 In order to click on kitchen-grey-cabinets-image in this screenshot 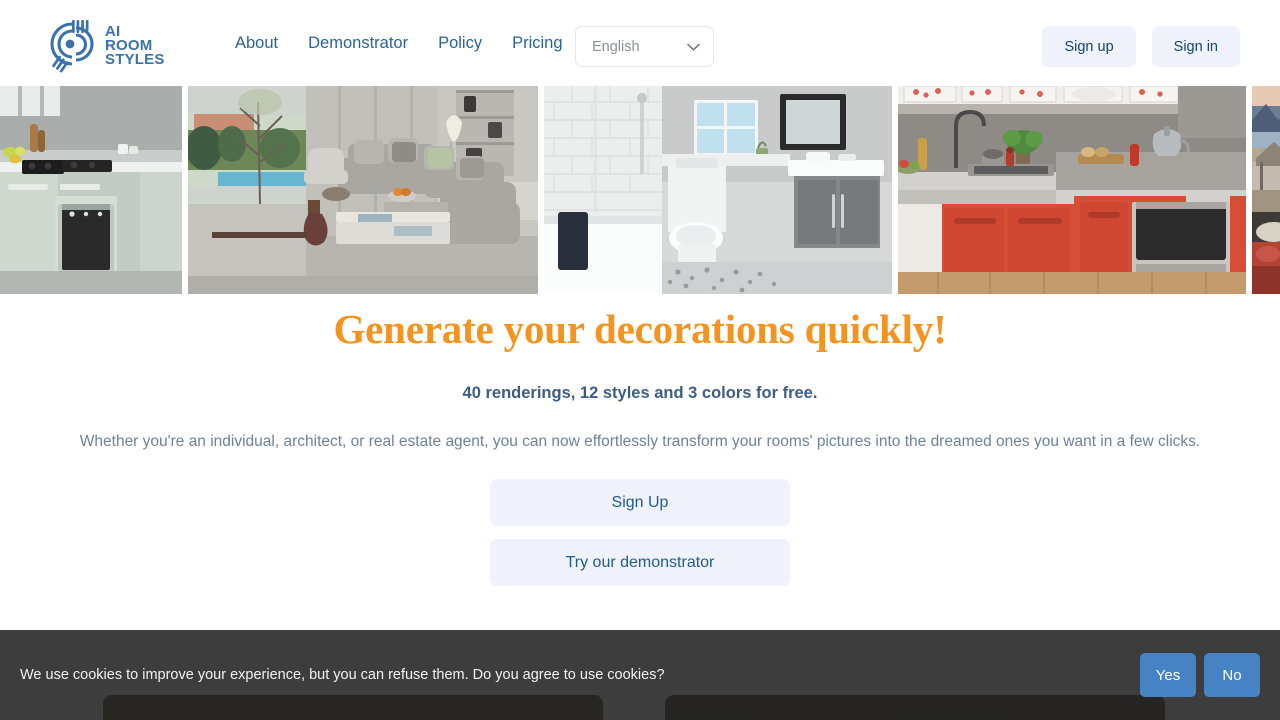, I will do `click(91, 190)`.